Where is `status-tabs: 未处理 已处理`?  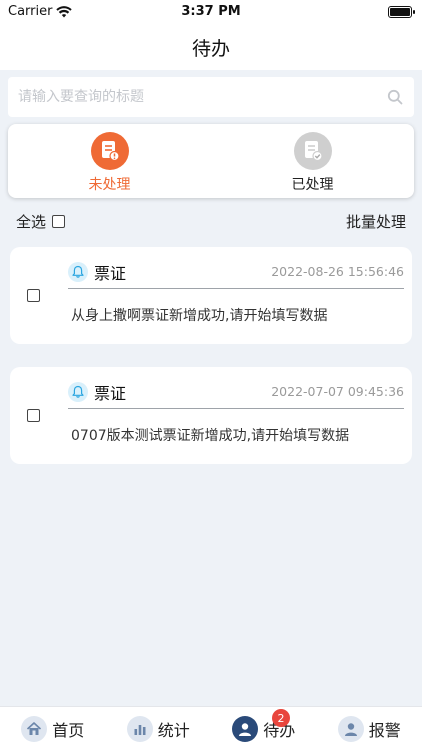
status-tabs: 未处理 已处理 is located at coordinates (211, 161).